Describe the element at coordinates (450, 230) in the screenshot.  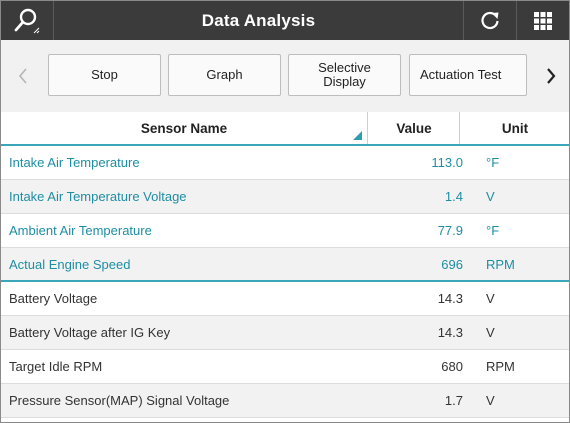
I see `sensor-value-cell: 77.9` at that location.